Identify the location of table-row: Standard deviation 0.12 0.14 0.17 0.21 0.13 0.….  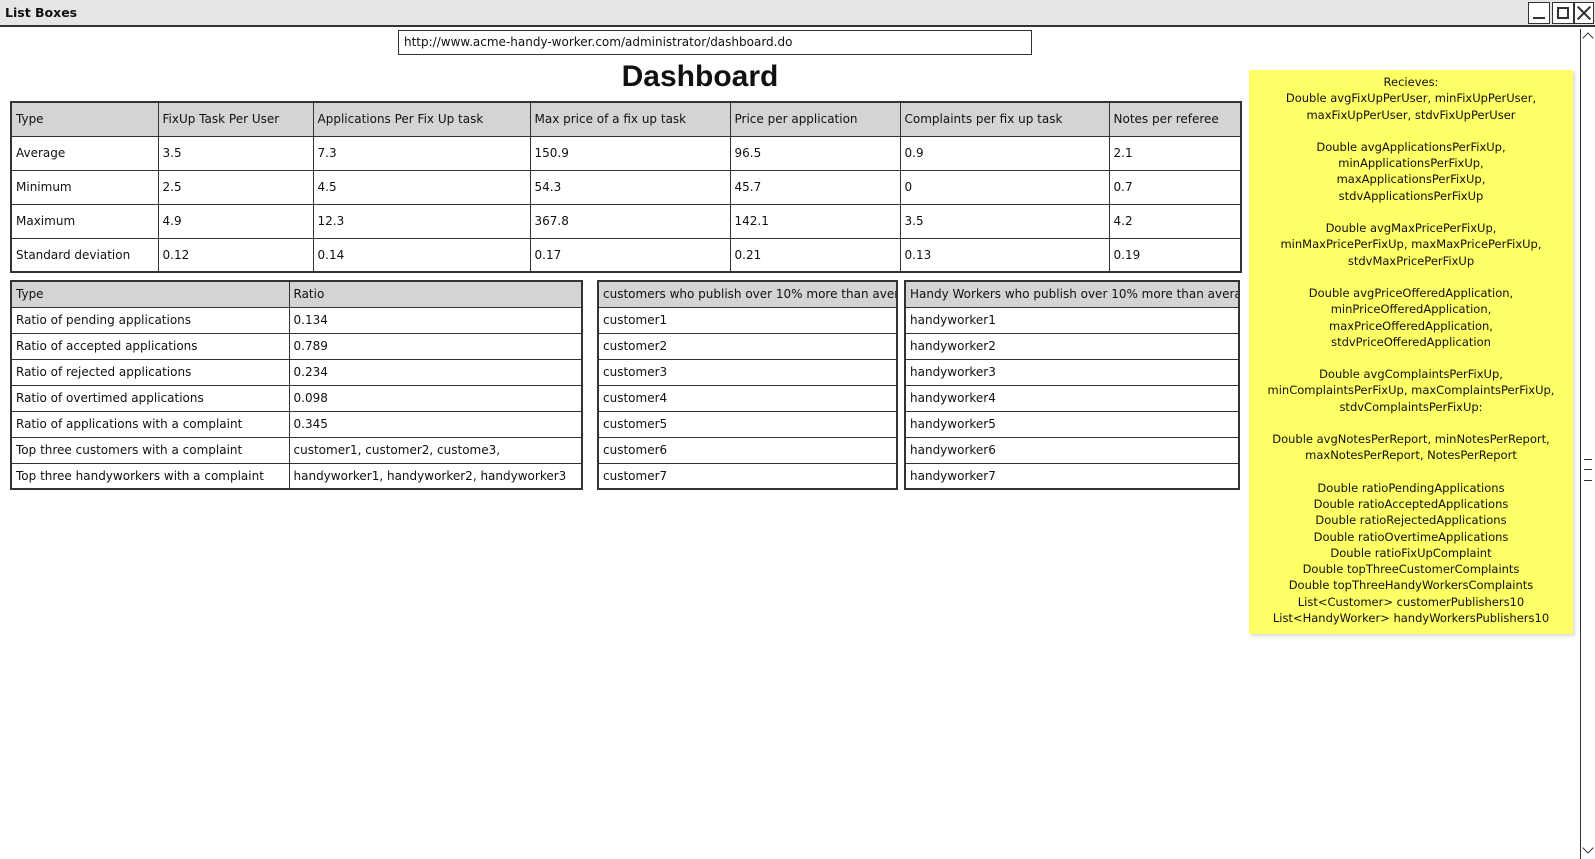
(626, 255).